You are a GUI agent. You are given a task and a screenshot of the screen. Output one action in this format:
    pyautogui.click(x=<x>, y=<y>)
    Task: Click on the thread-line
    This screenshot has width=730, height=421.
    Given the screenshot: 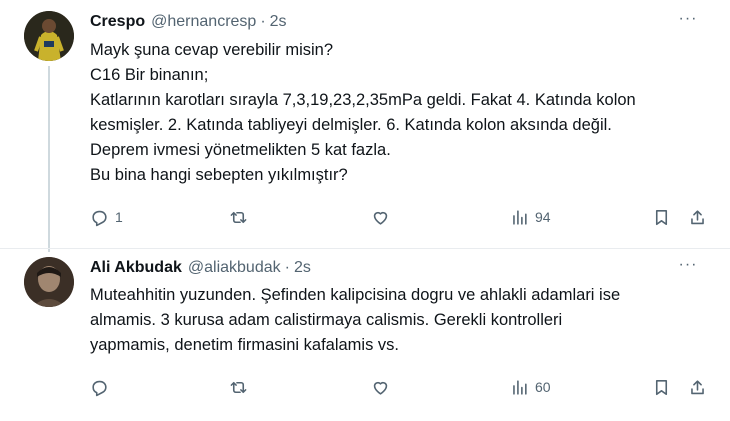 What is the action you would take?
    pyautogui.click(x=49, y=159)
    